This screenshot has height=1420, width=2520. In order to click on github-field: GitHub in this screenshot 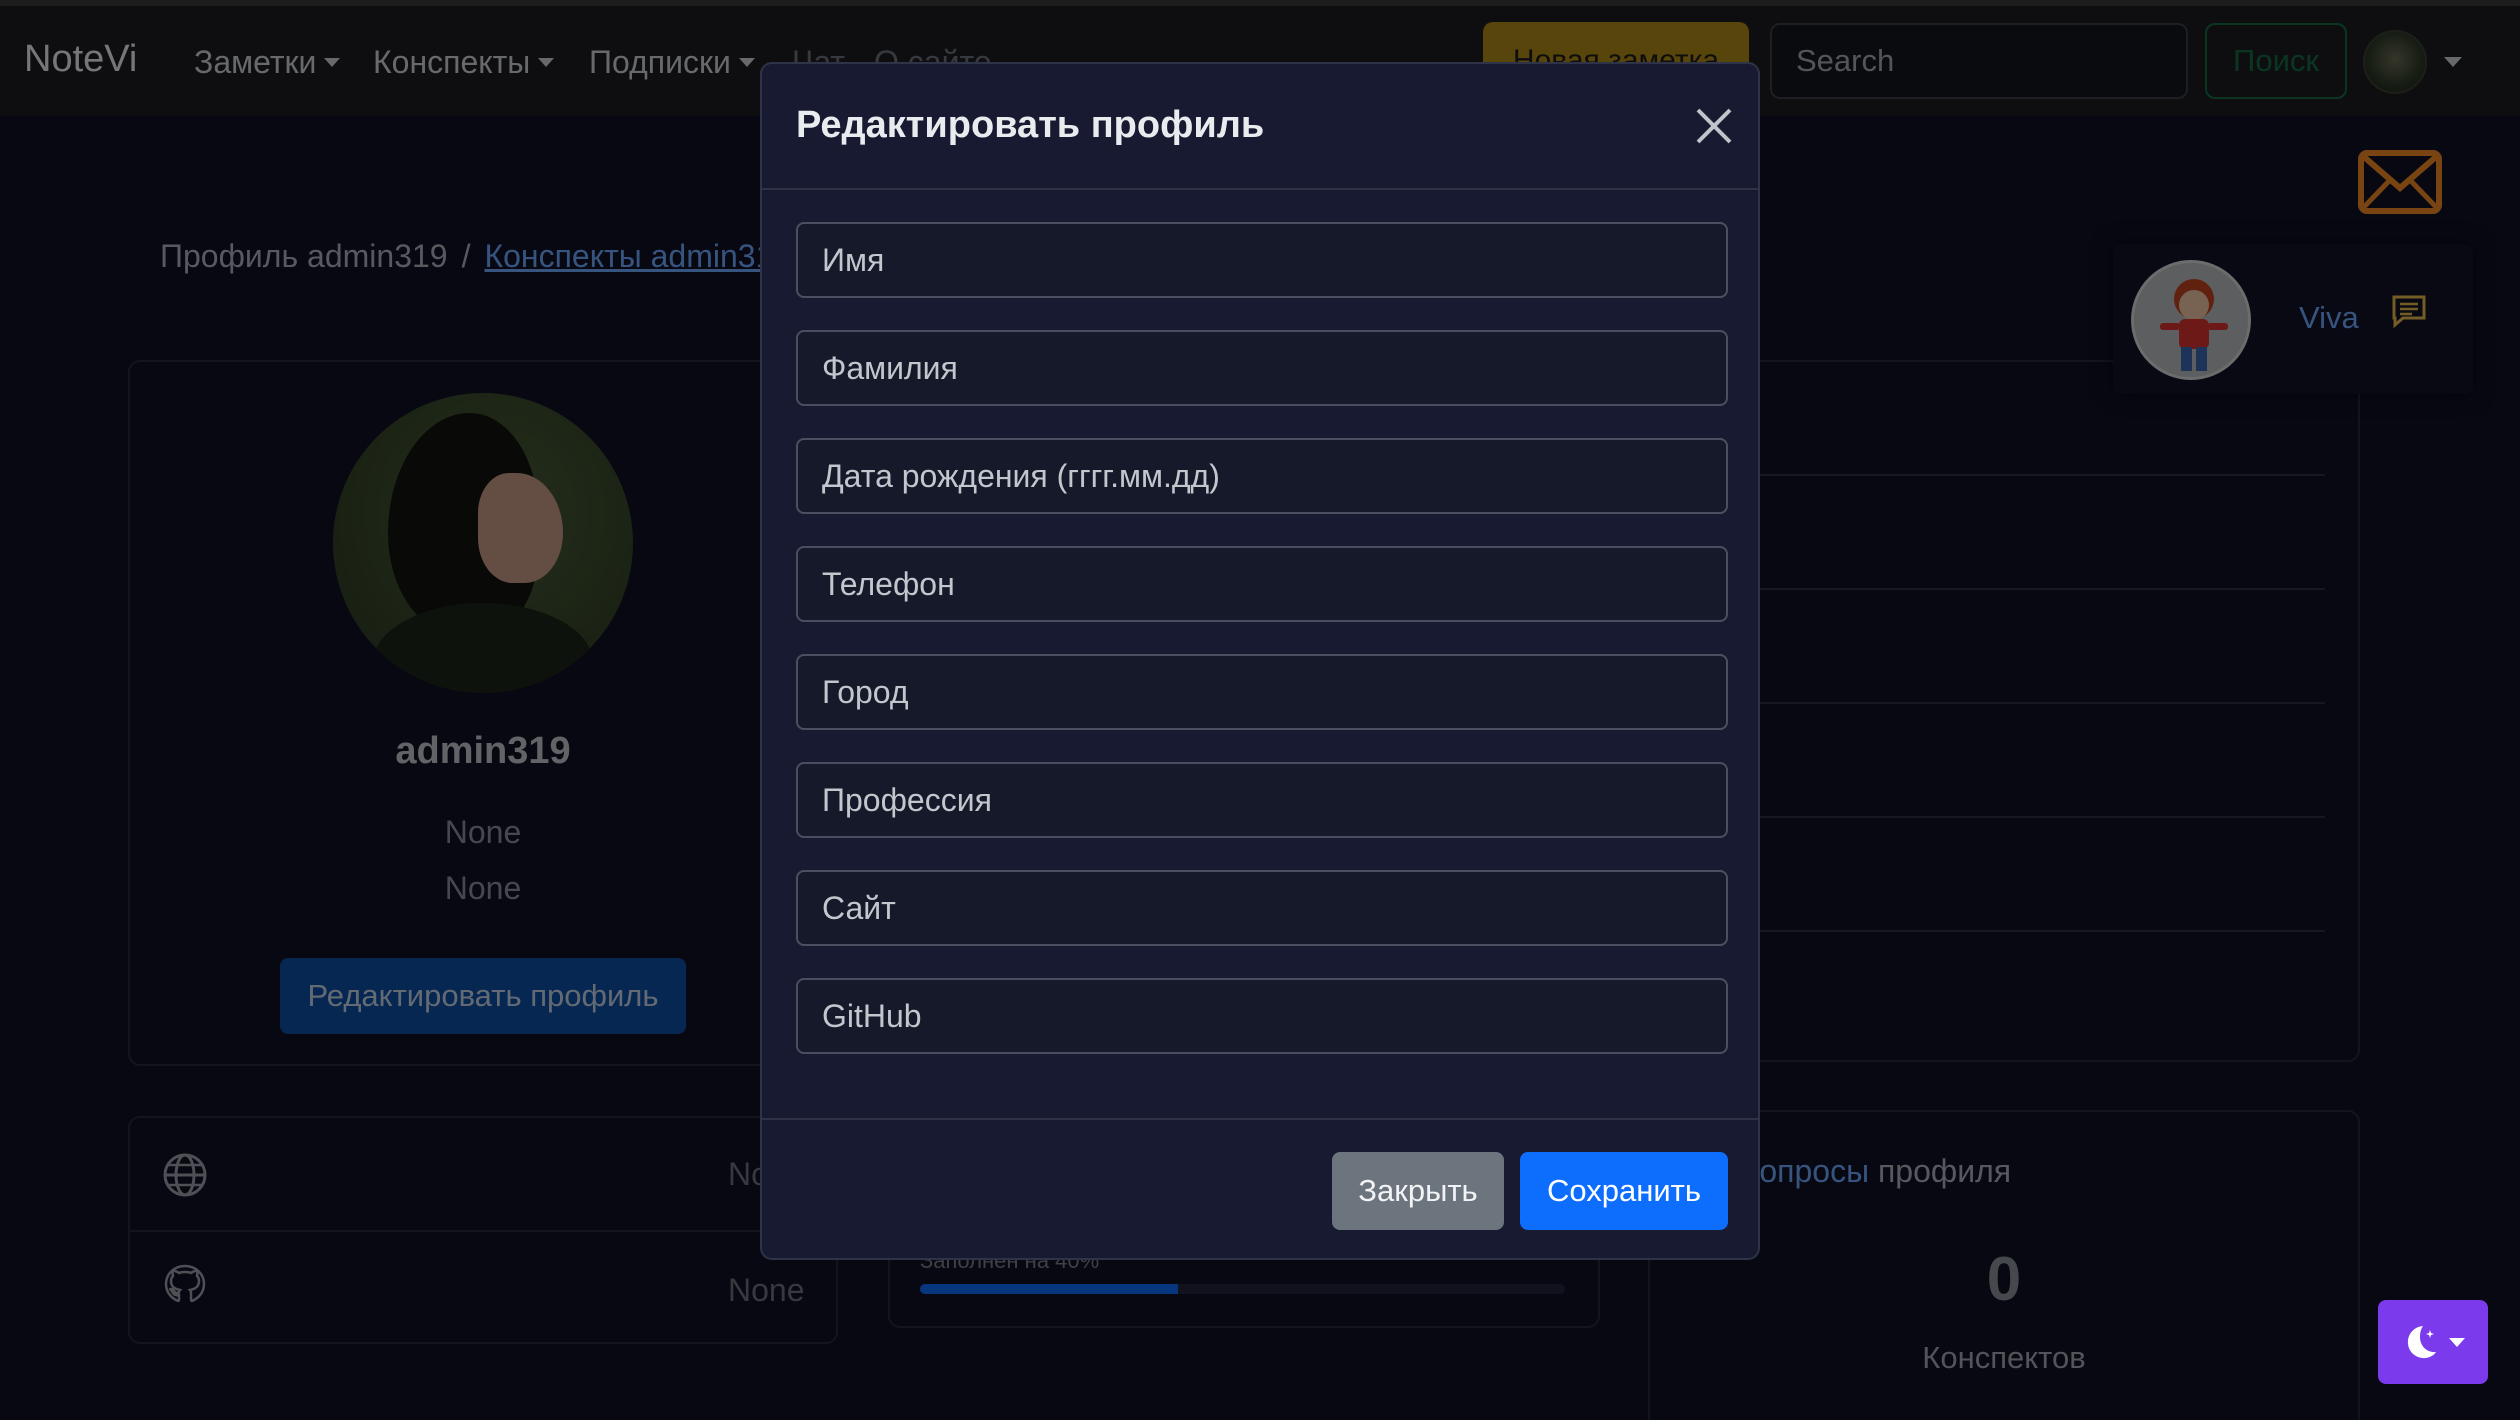, I will do `click(1262, 1016)`.